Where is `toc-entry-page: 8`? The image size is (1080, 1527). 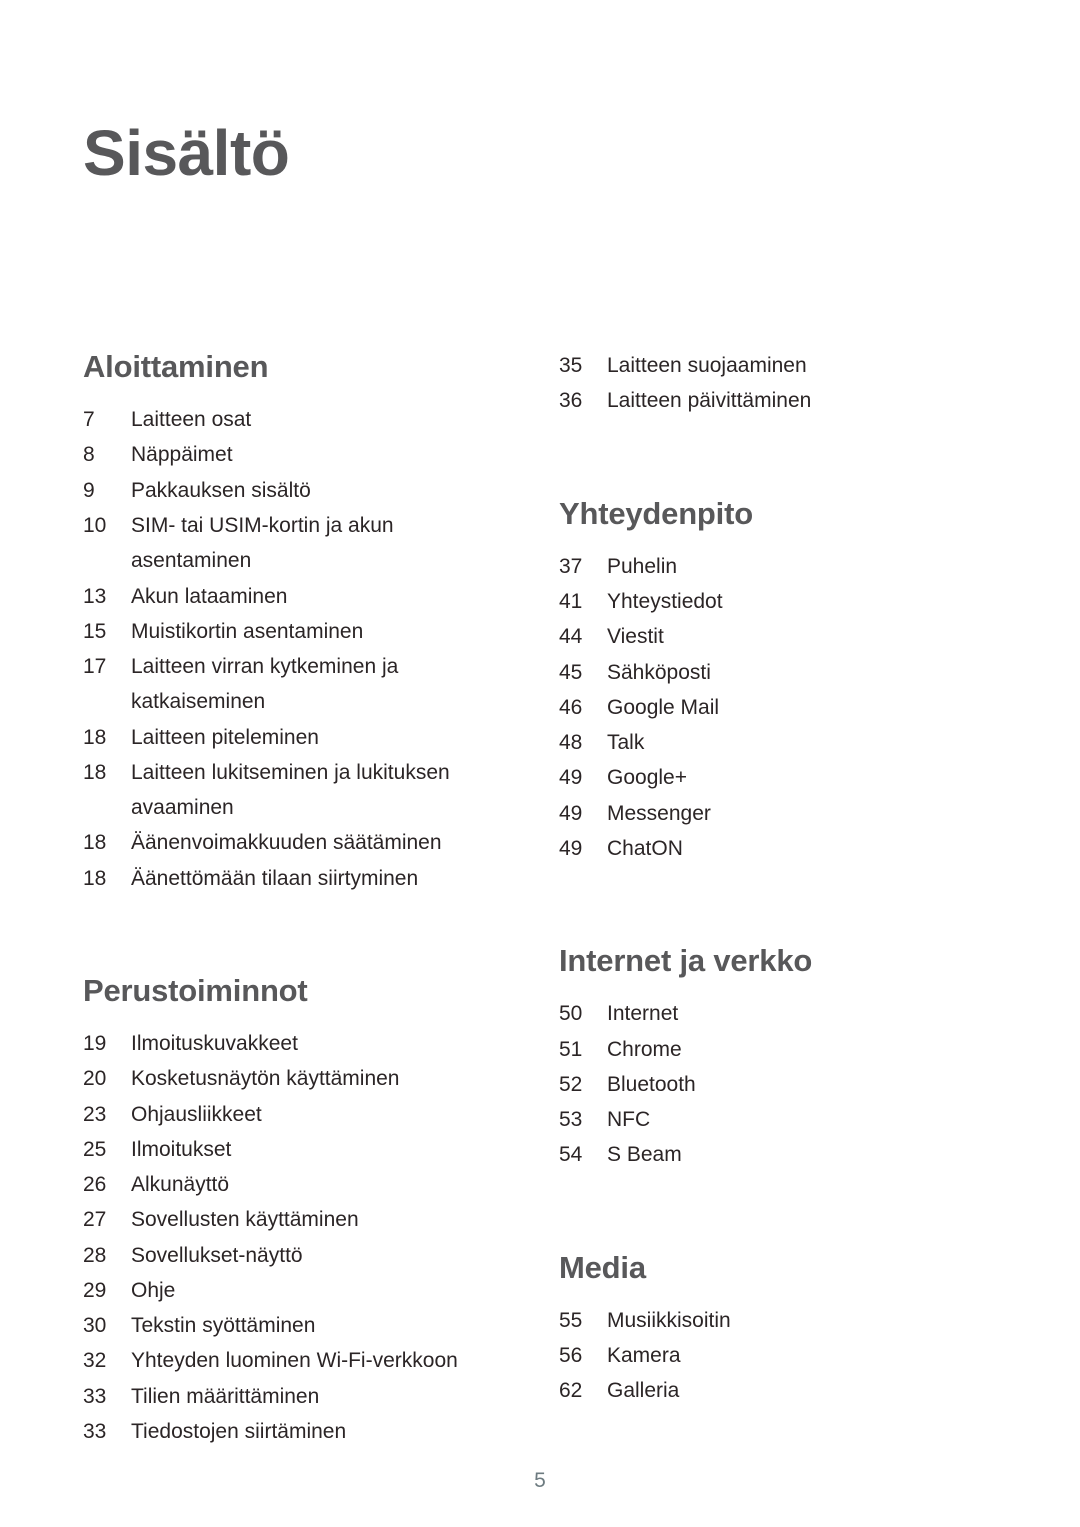 toc-entry-page: 8 is located at coordinates (89, 455).